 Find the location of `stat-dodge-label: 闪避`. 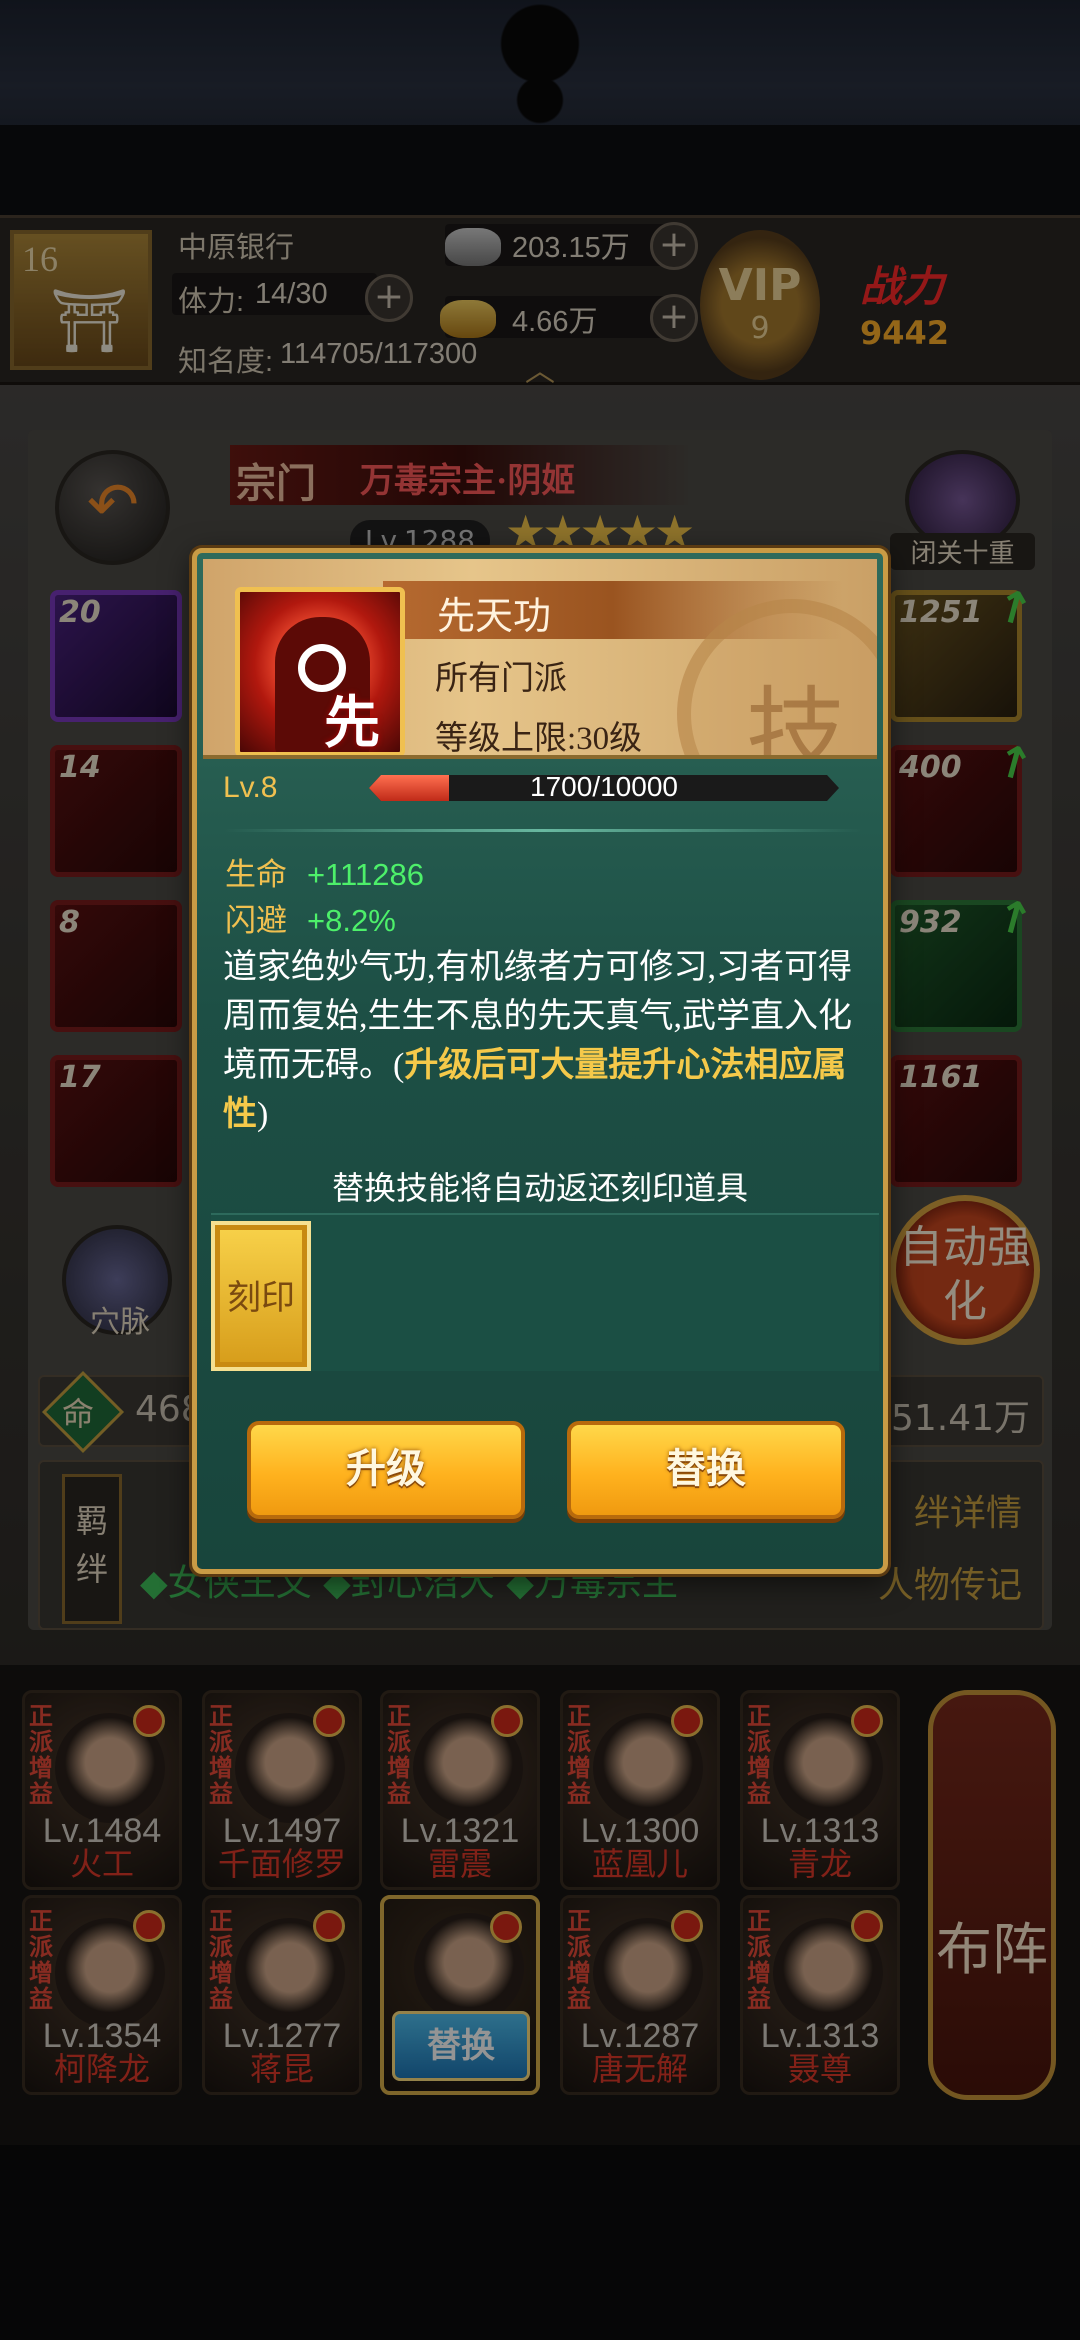

stat-dodge-label: 闪避 is located at coordinates (256, 920).